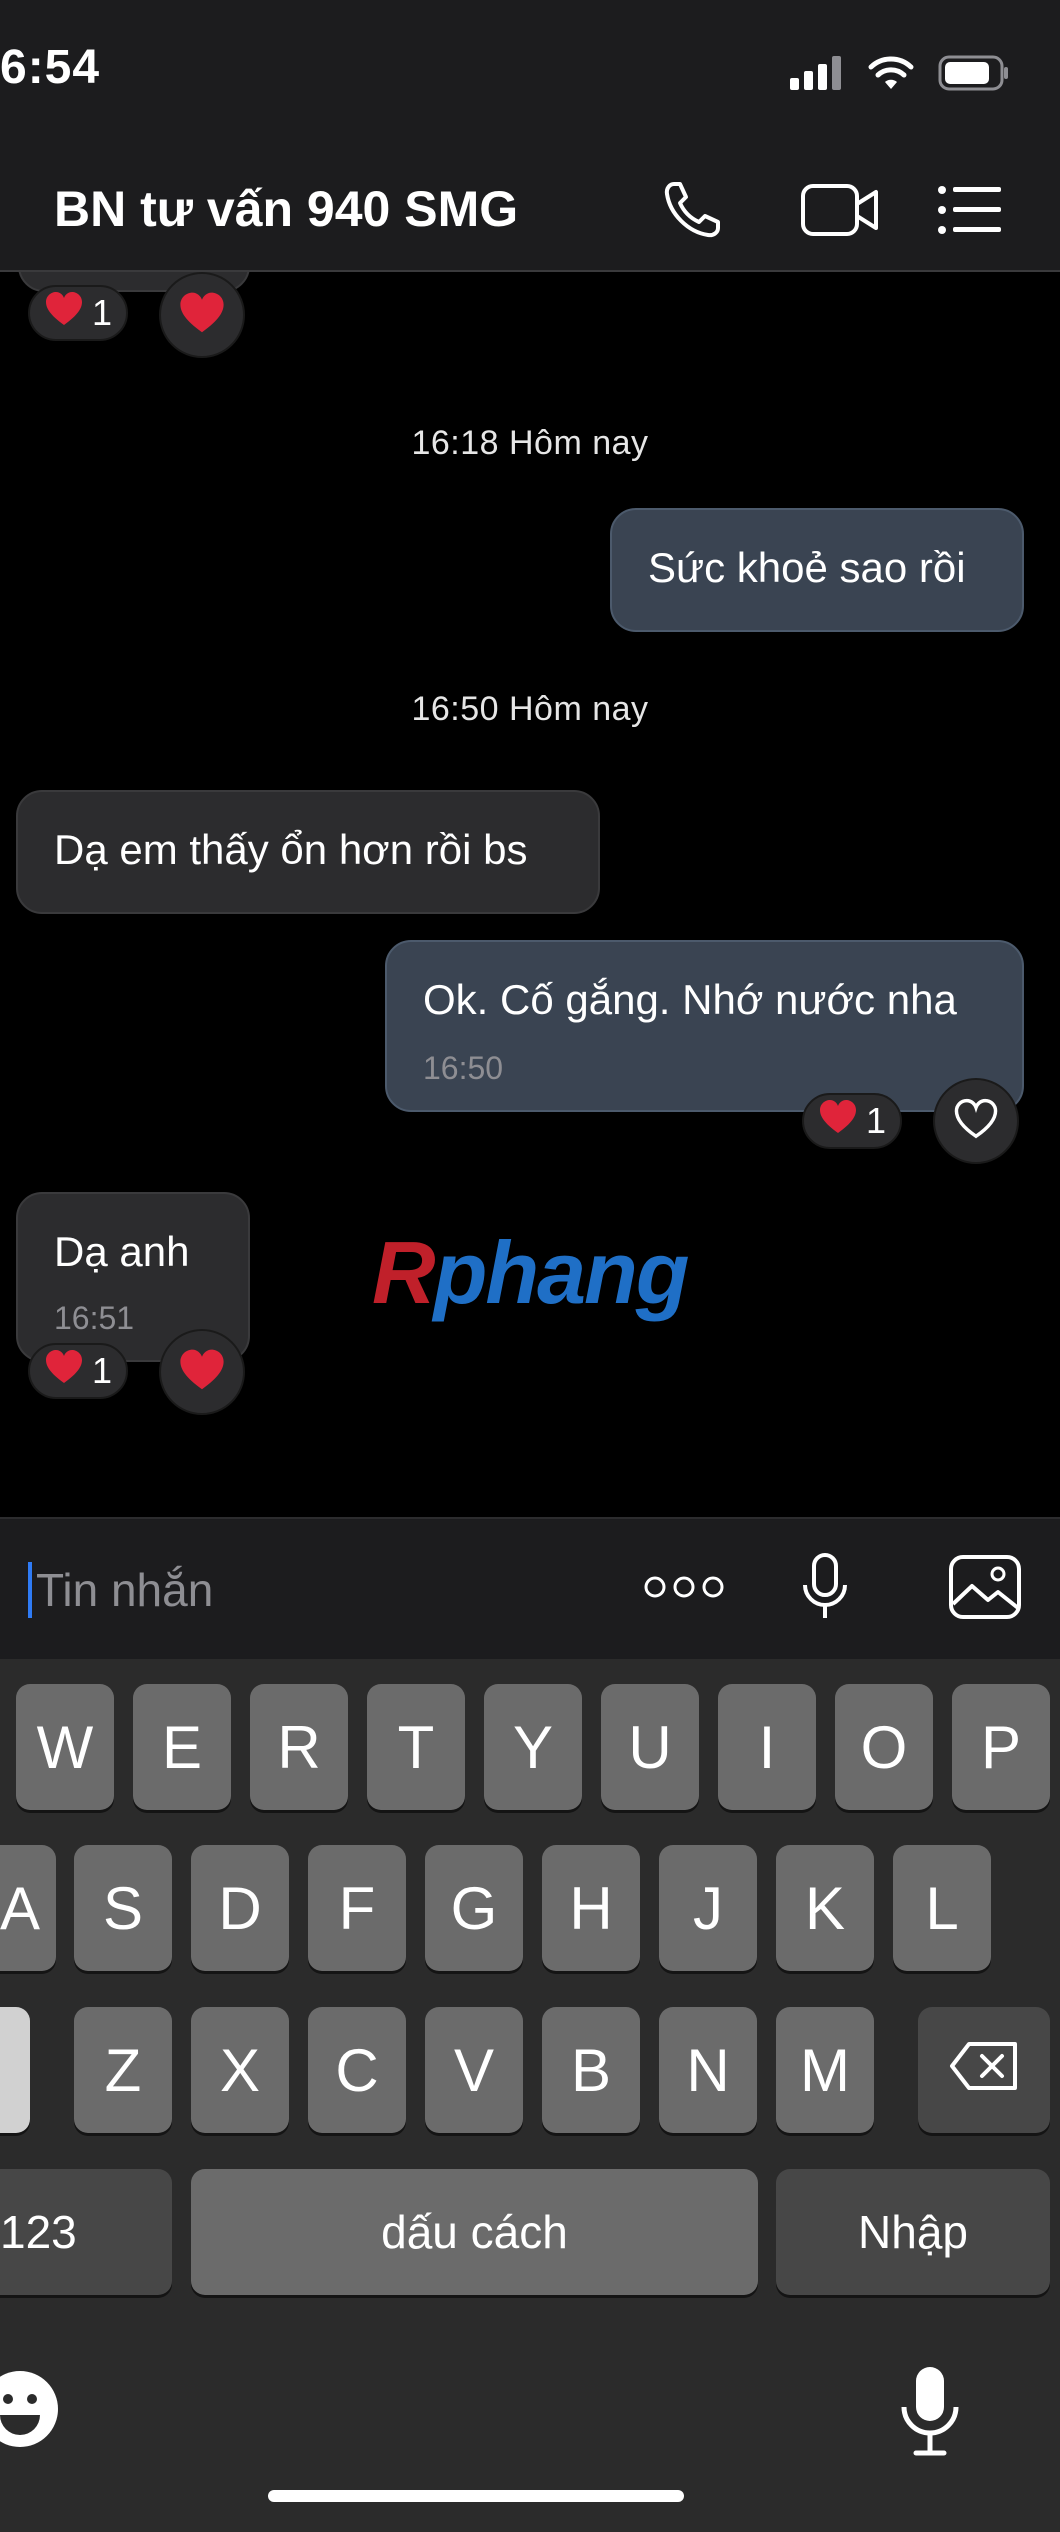  I want to click on home-indicator, so click(476, 2496).